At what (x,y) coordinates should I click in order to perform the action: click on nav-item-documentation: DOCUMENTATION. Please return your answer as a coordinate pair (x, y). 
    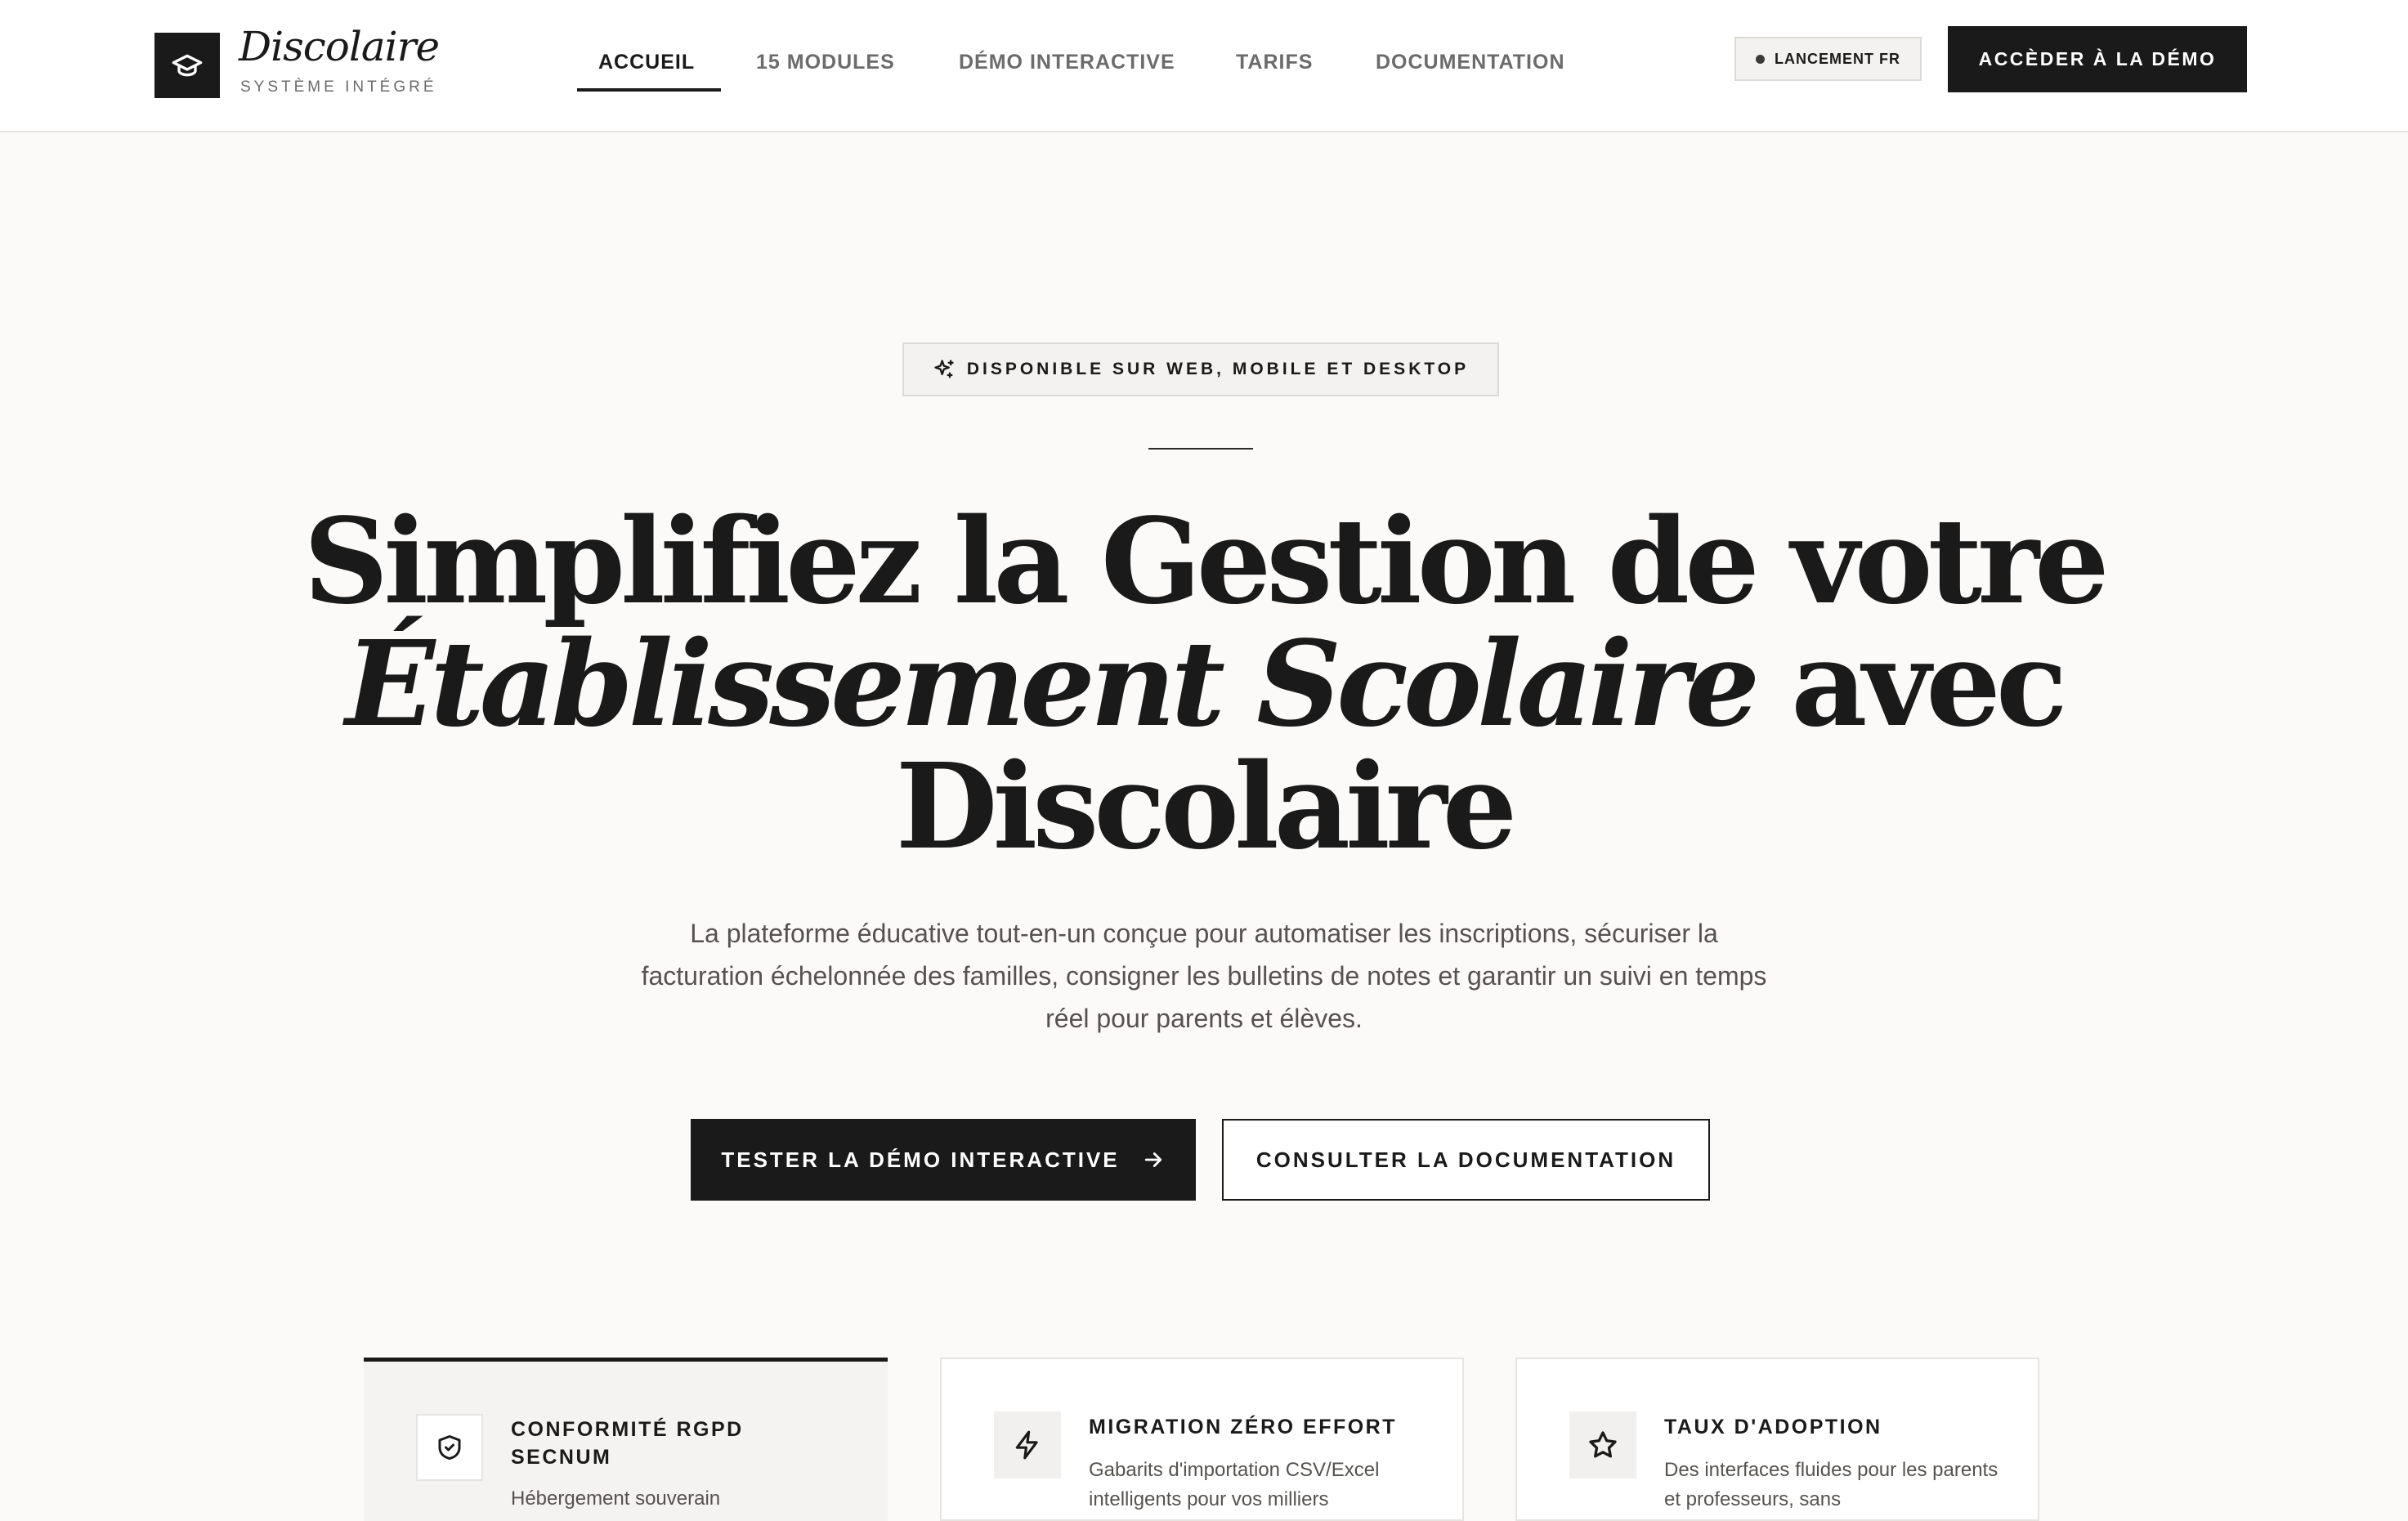
    Looking at the image, I should click on (1470, 62).